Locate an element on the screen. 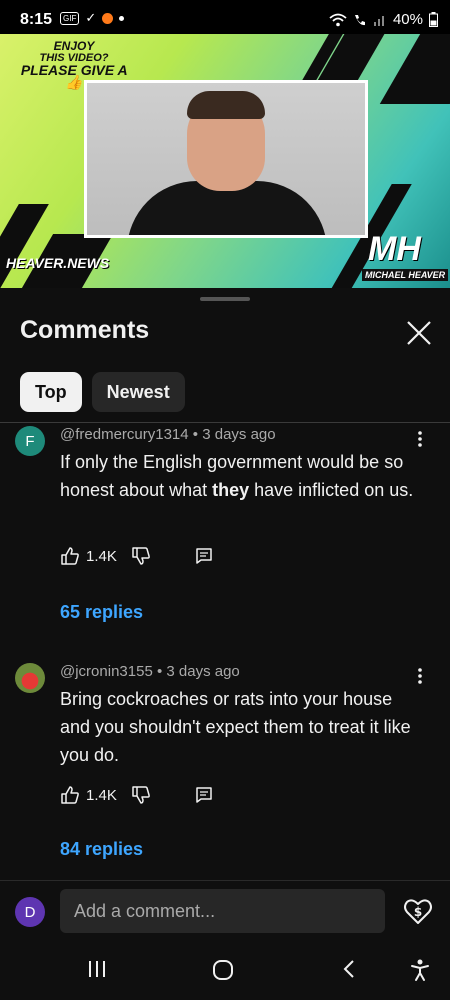  drag-handle is located at coordinates (225, 299).